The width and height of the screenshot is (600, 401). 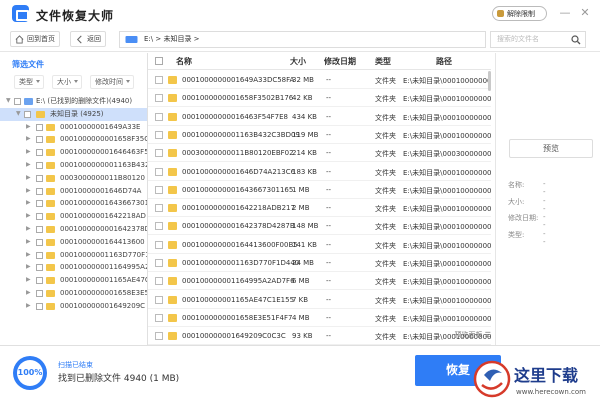 What do you see at coordinates (73, 242) in the screenshot?
I see `tree-item: ▶ 0001000000164413600` at bounding box center [73, 242].